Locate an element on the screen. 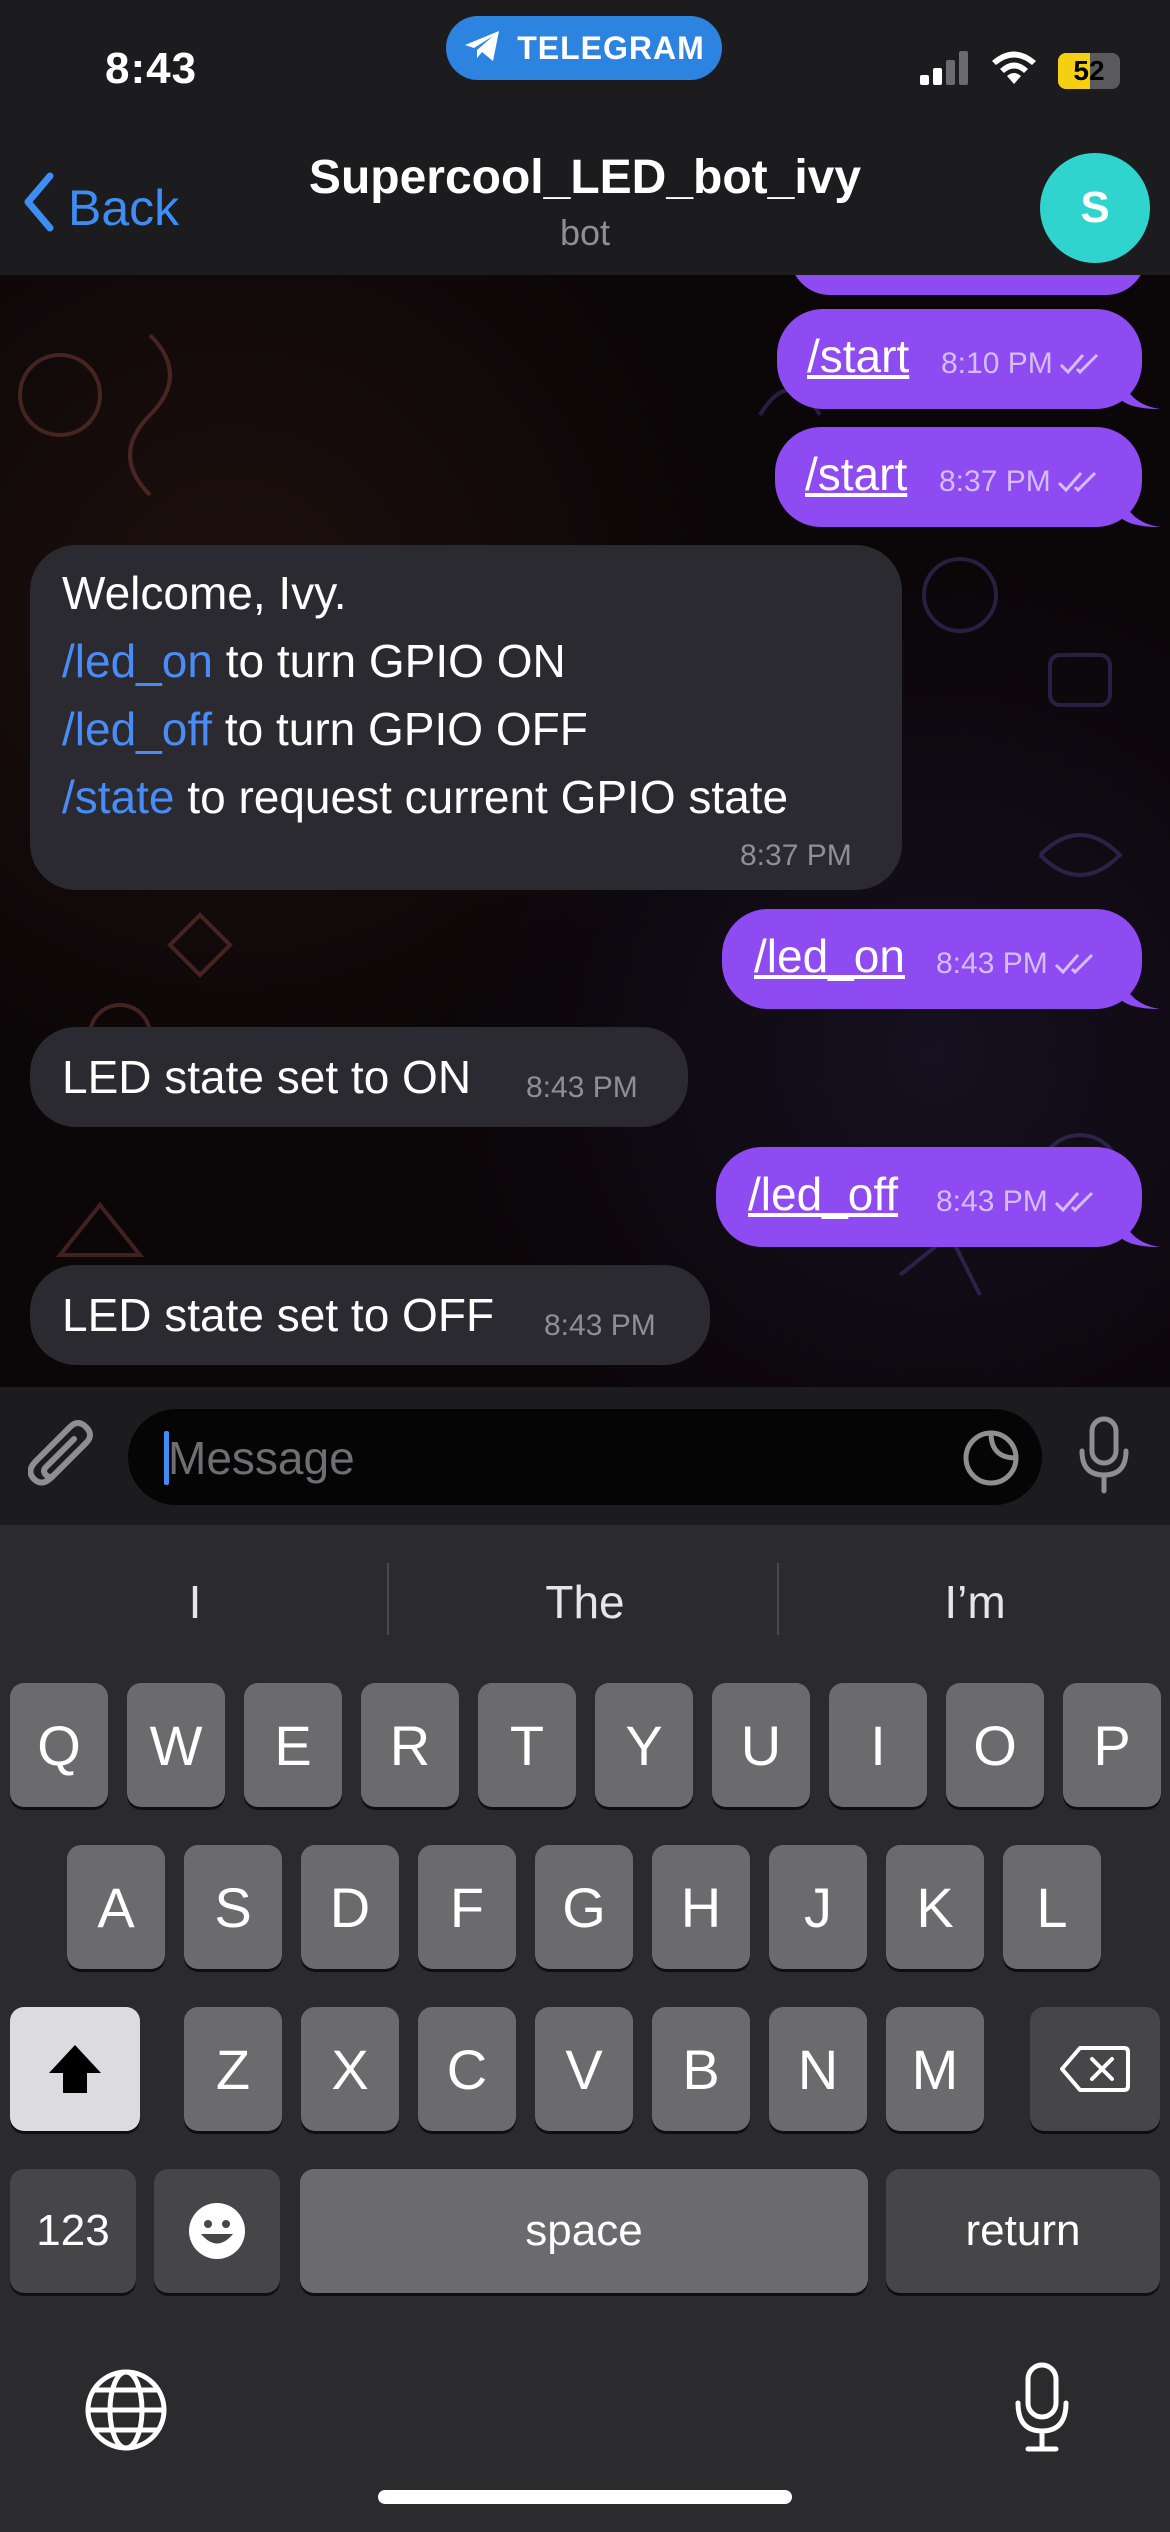 The height and width of the screenshot is (2532, 1170). command-link-led-on: /led_on is located at coordinates (137, 661).